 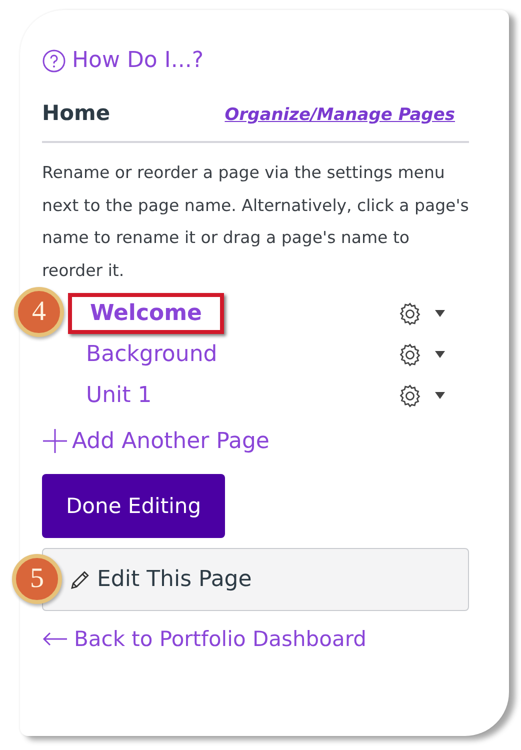 I want to click on left-arrow-icon, so click(x=55, y=639).